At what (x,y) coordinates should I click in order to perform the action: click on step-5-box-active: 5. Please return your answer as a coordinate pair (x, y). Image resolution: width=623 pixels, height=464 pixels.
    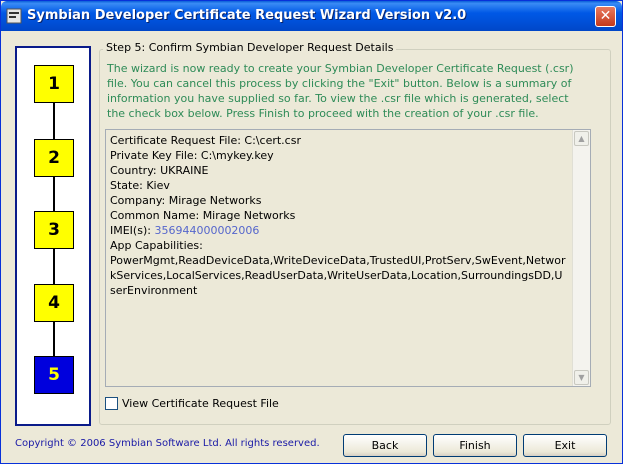
    Looking at the image, I should click on (54, 375).